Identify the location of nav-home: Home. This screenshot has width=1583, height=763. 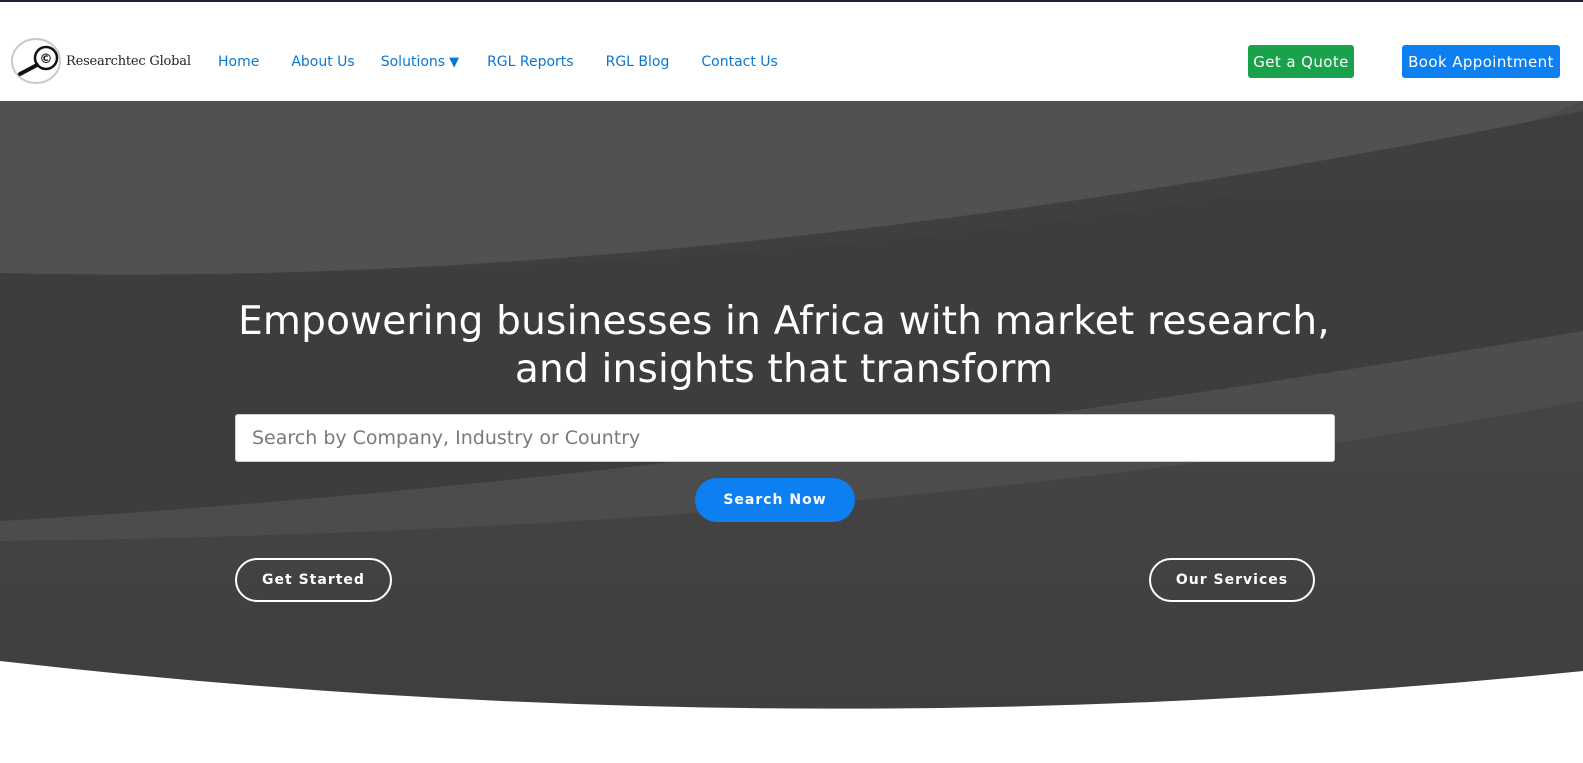
(238, 62).